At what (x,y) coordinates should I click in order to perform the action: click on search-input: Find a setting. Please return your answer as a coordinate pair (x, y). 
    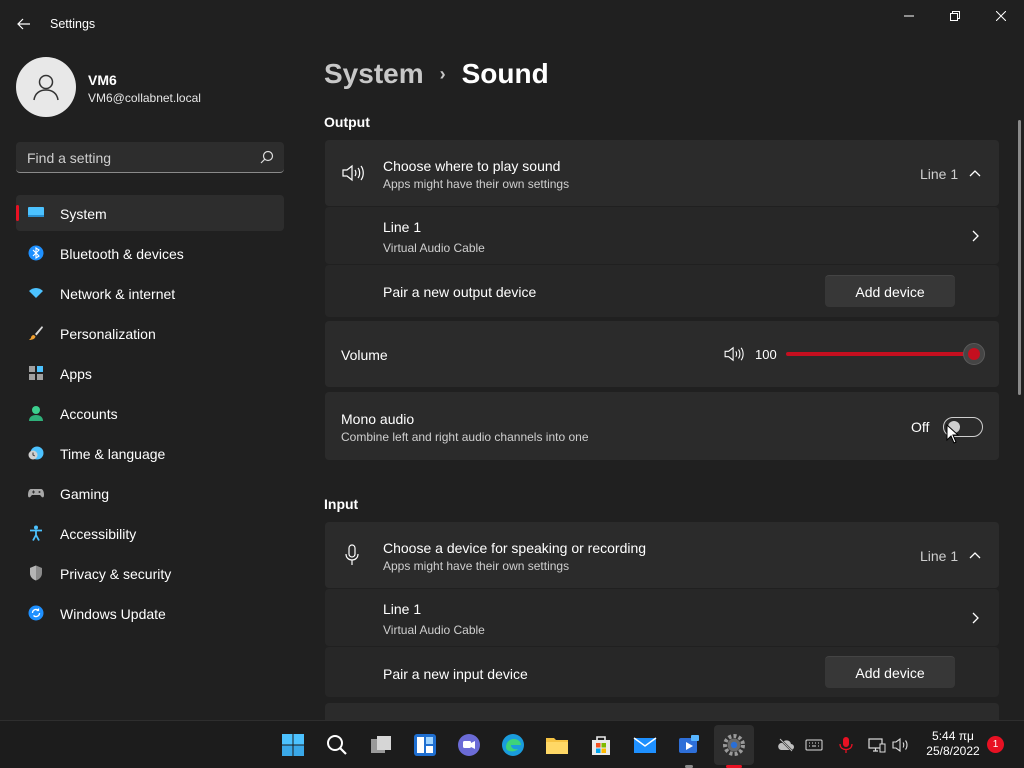
    Looking at the image, I should click on (150, 157).